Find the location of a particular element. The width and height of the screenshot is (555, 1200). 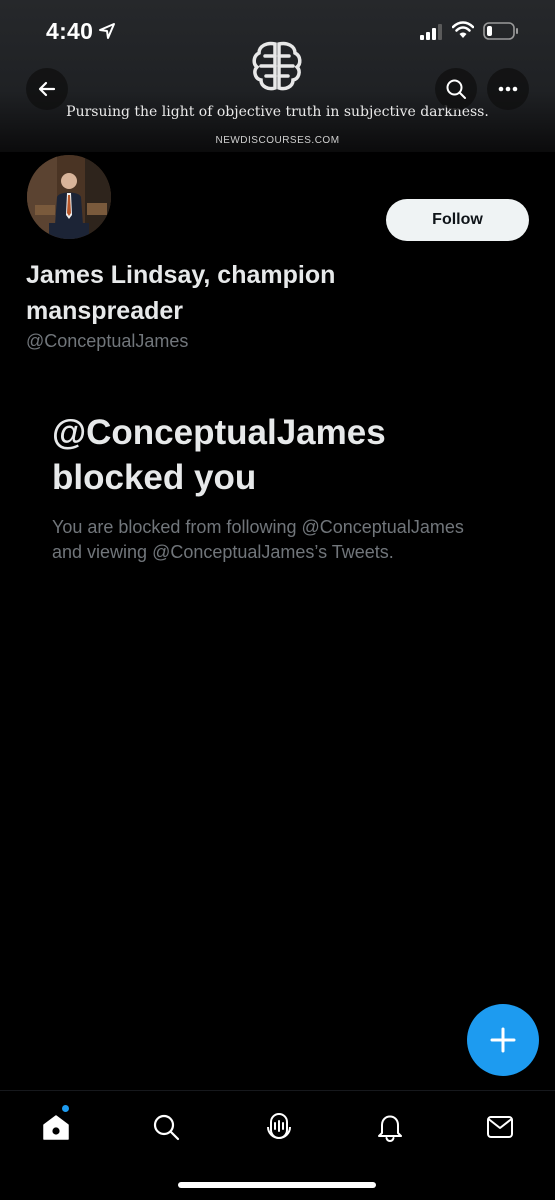

home-indicator is located at coordinates (277, 1185).